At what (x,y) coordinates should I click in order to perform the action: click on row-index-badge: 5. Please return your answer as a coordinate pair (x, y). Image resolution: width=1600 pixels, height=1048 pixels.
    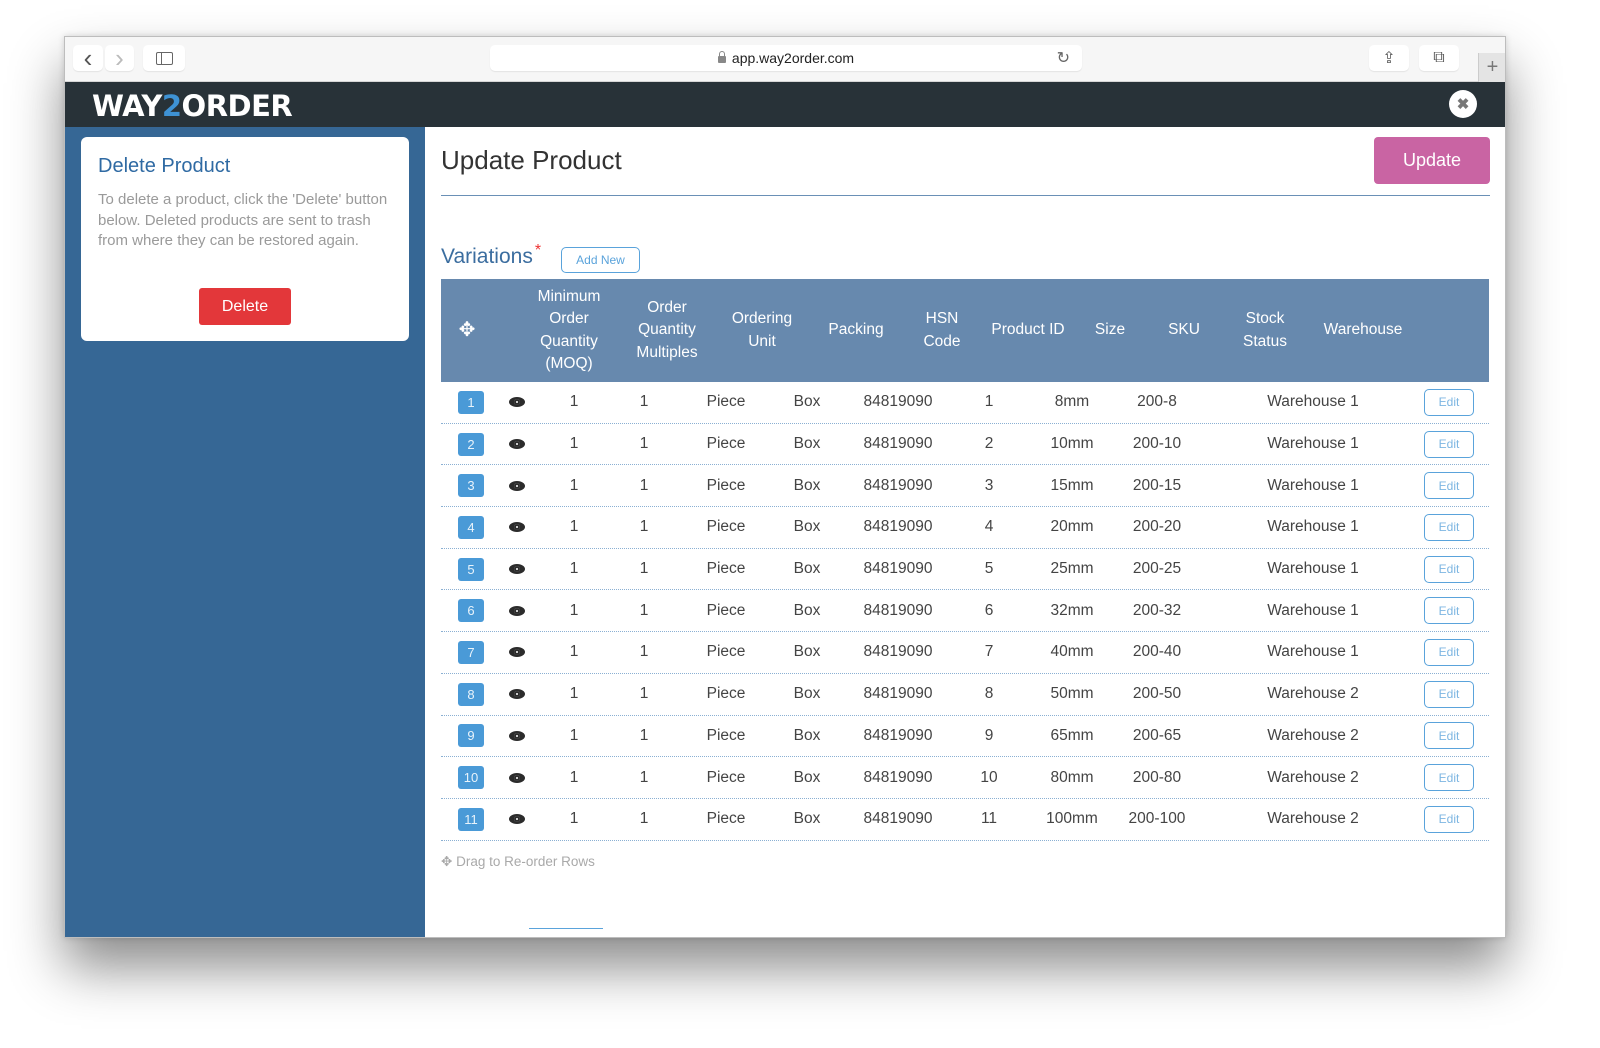
    Looking at the image, I should click on (471, 569).